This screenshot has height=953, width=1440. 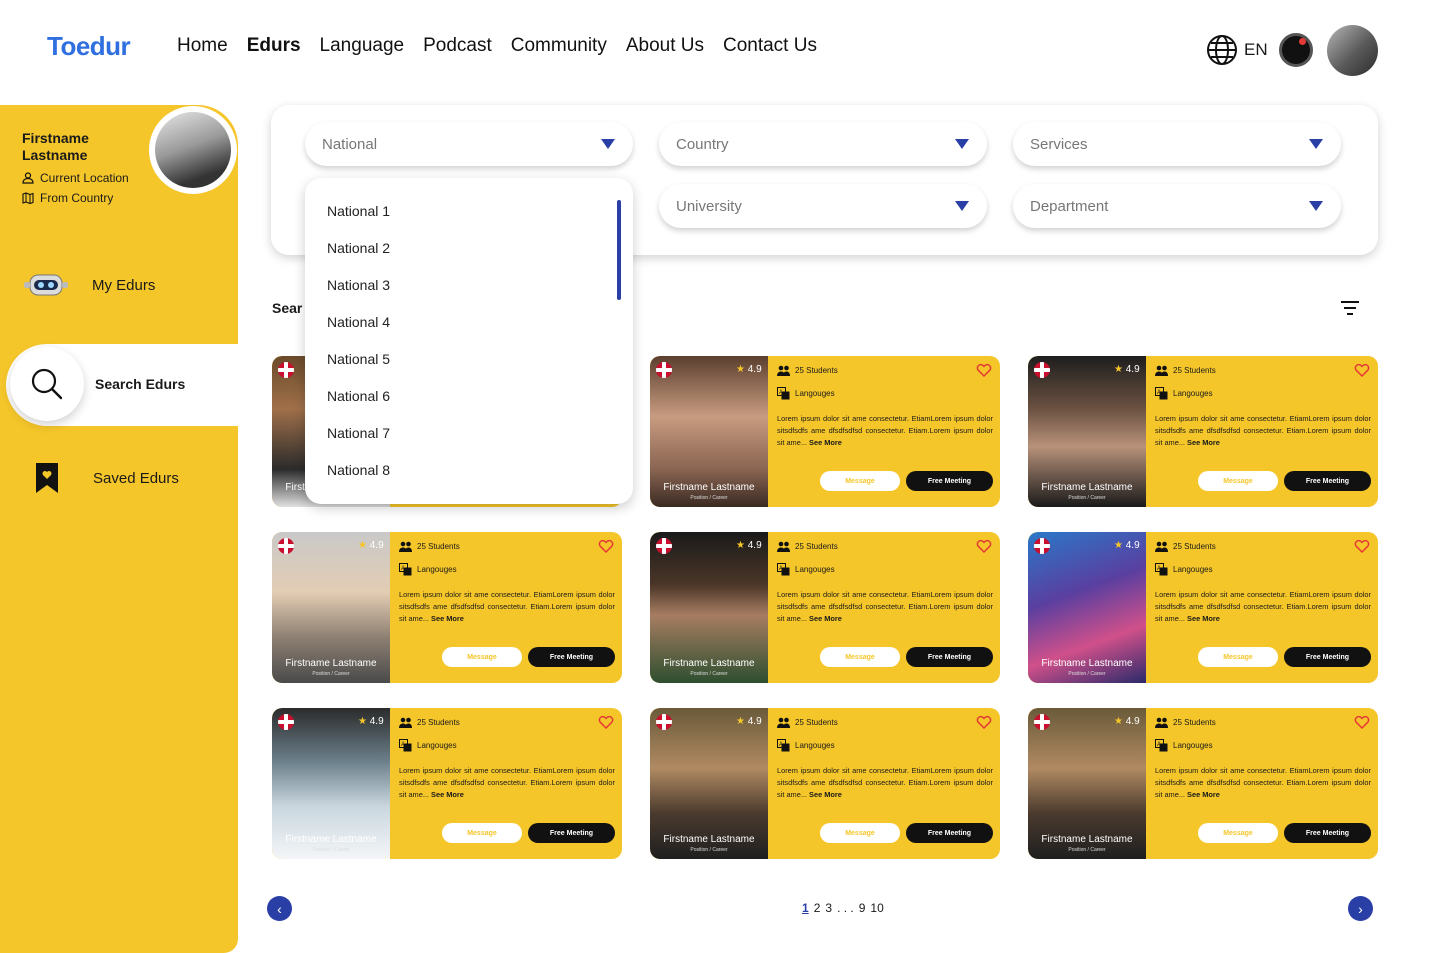 What do you see at coordinates (1222, 50) in the screenshot?
I see `globe-icon` at bounding box center [1222, 50].